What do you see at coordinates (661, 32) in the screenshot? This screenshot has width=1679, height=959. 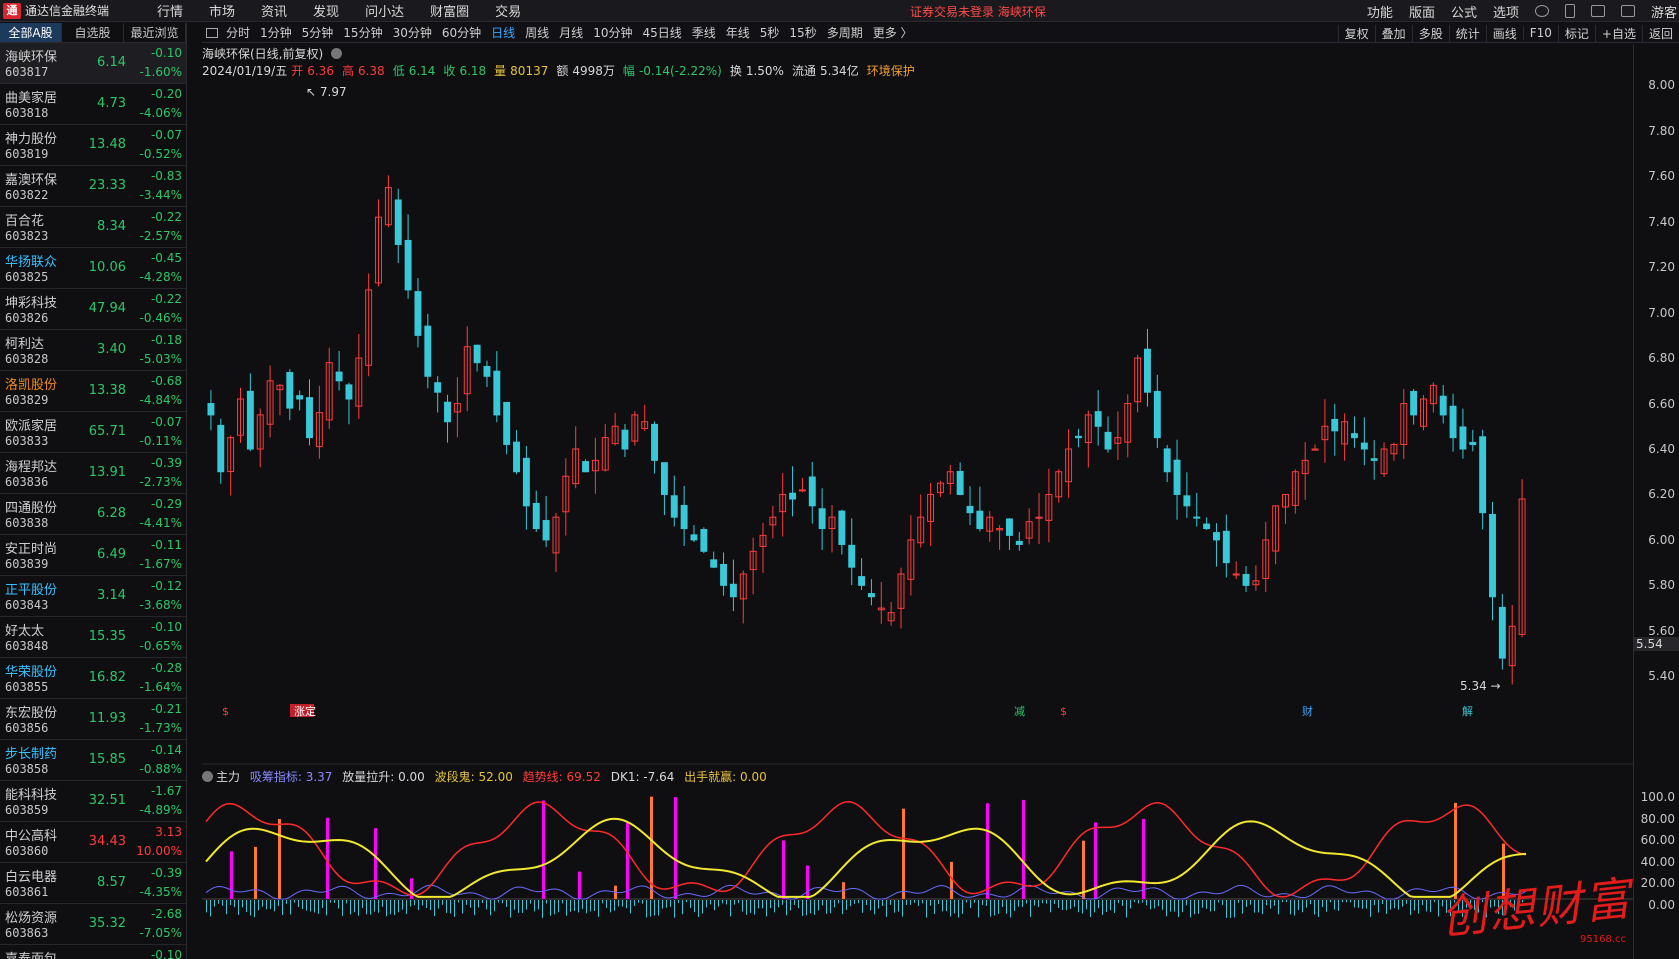 I see `period-tab: 45日线` at bounding box center [661, 32].